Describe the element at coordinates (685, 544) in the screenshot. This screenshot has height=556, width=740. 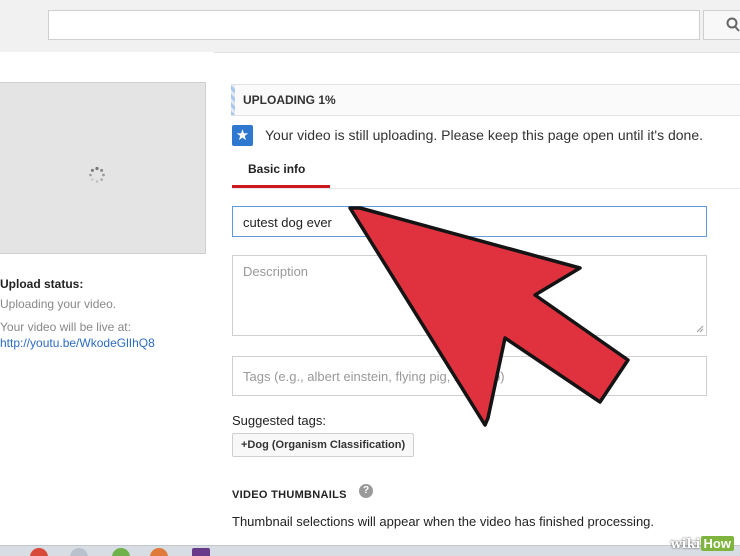
I see `watermark-wiki: wiki` at that location.